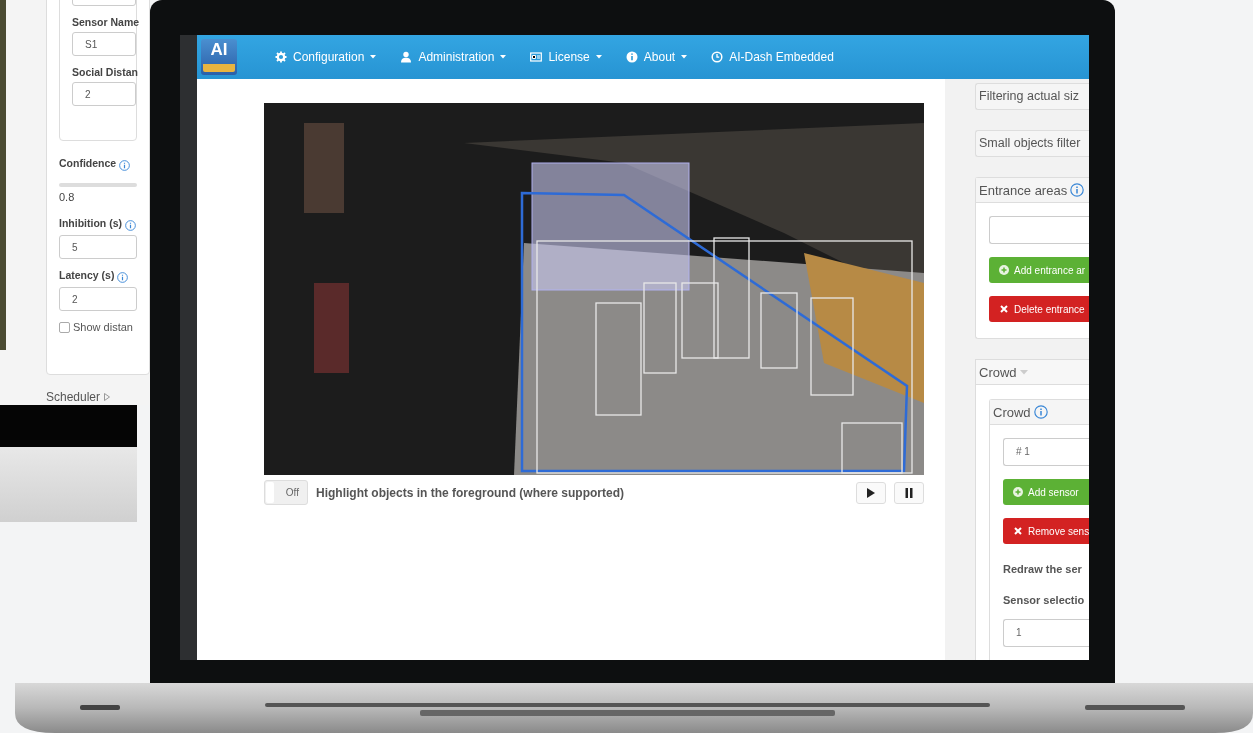 The width and height of the screenshot is (1253, 733). I want to click on field-label: Sensor selectio, so click(1044, 600).